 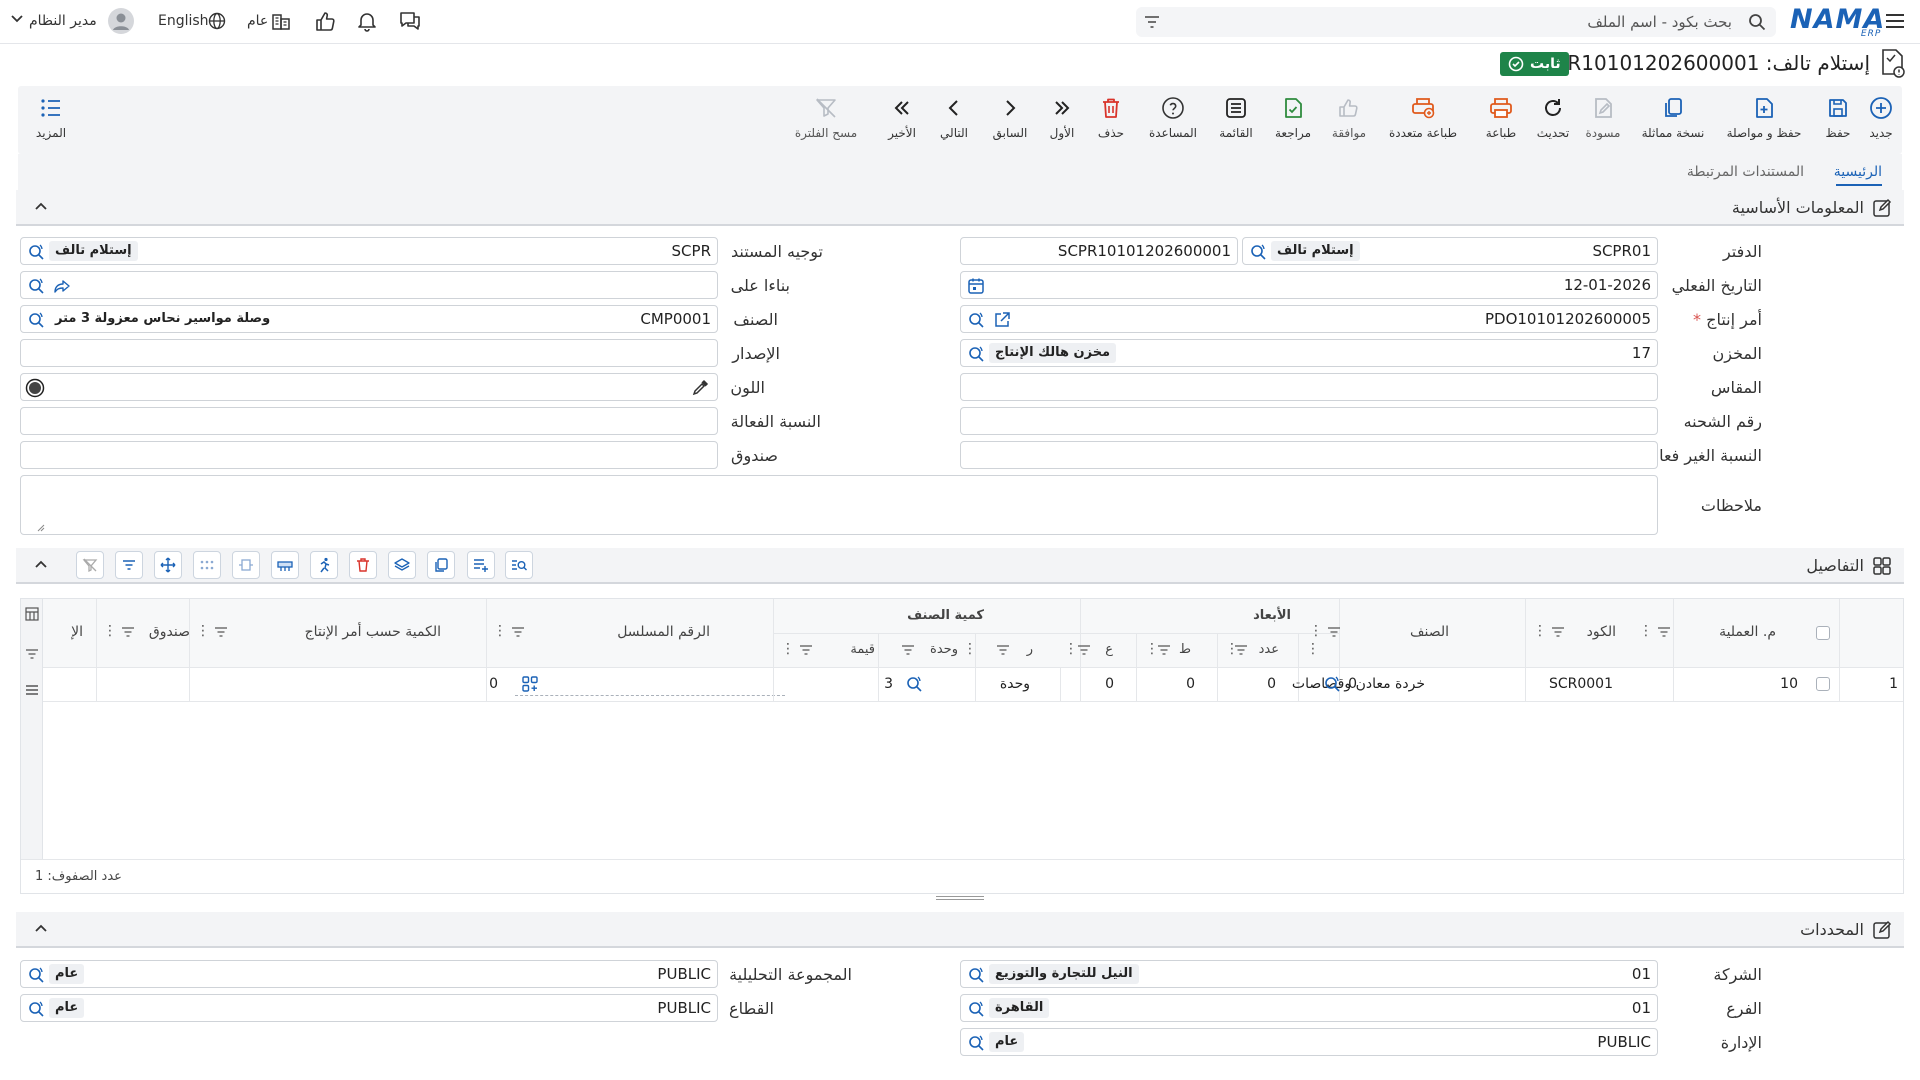 I want to click on version-field, so click(x=369, y=353).